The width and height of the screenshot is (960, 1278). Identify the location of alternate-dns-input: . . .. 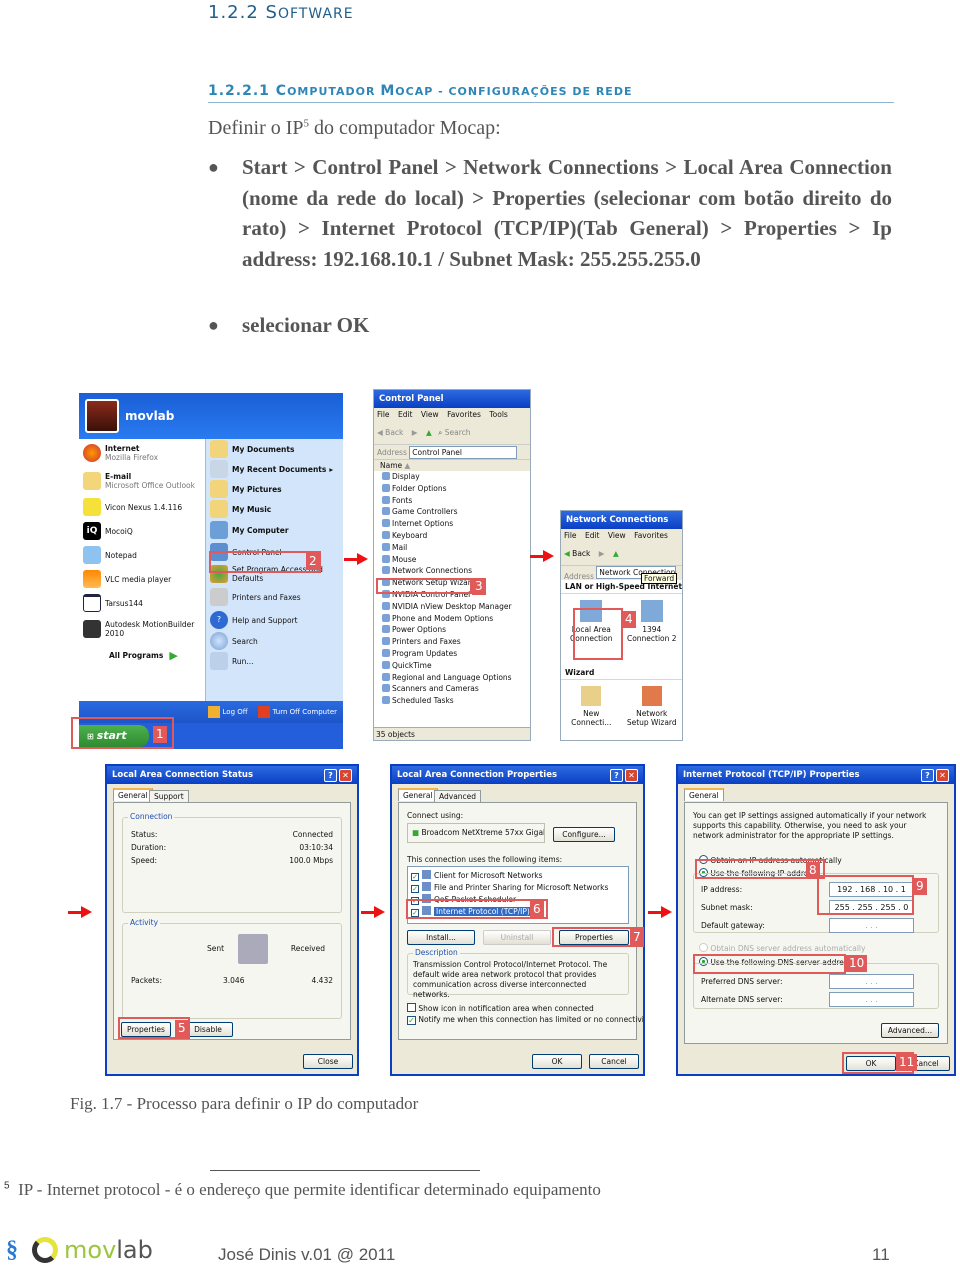
(871, 999).